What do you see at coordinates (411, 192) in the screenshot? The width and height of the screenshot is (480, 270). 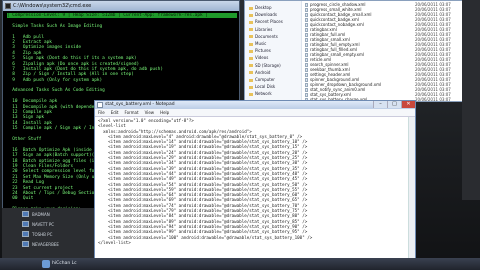 I see `notepad-scrollbar` at bounding box center [411, 192].